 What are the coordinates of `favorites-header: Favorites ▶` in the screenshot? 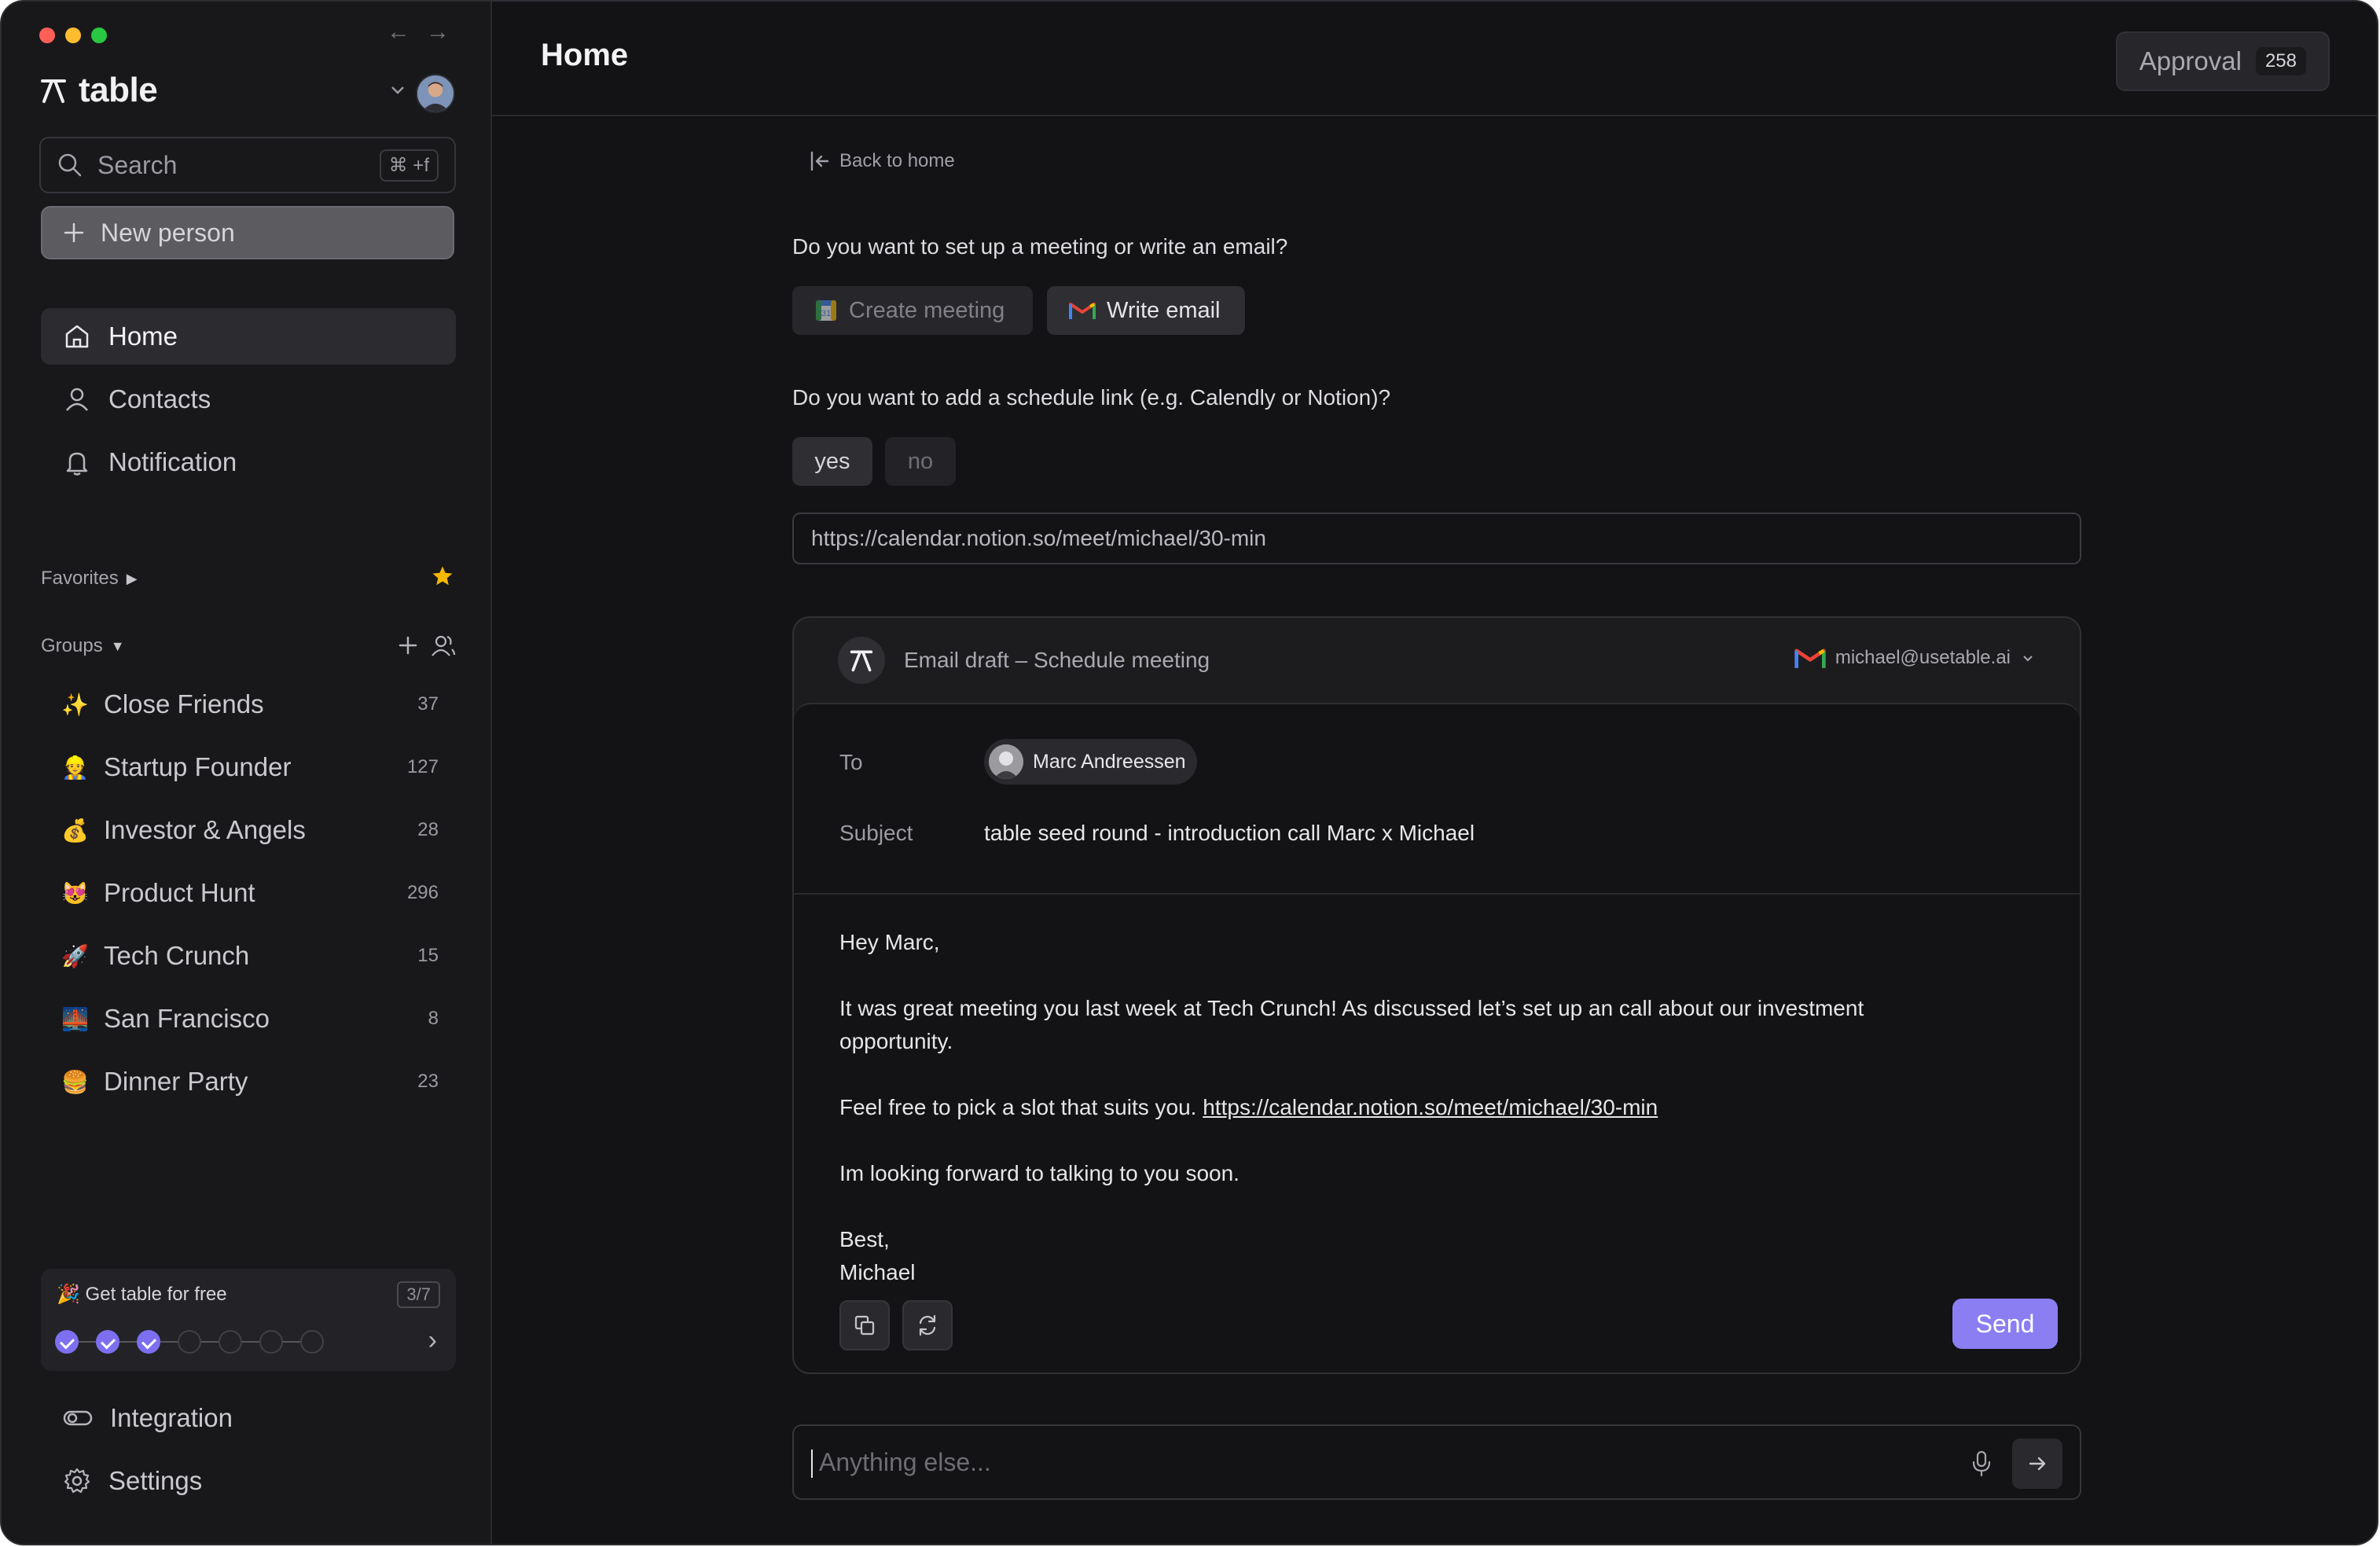 It's located at (89, 579).